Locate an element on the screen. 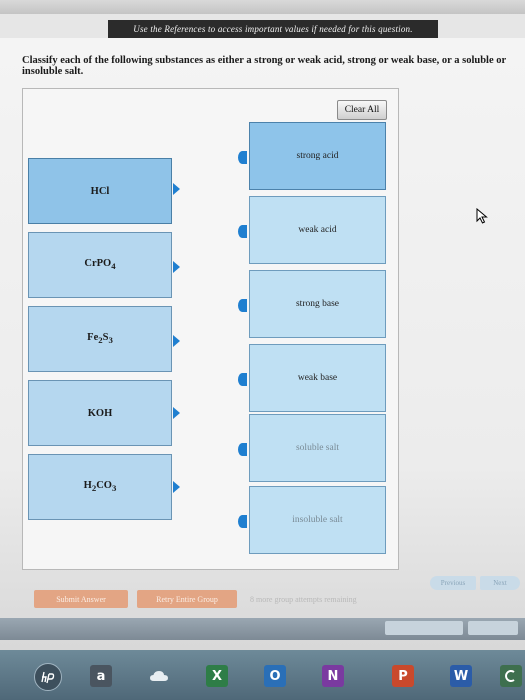  substance-hcl: HCl is located at coordinates (100, 191).